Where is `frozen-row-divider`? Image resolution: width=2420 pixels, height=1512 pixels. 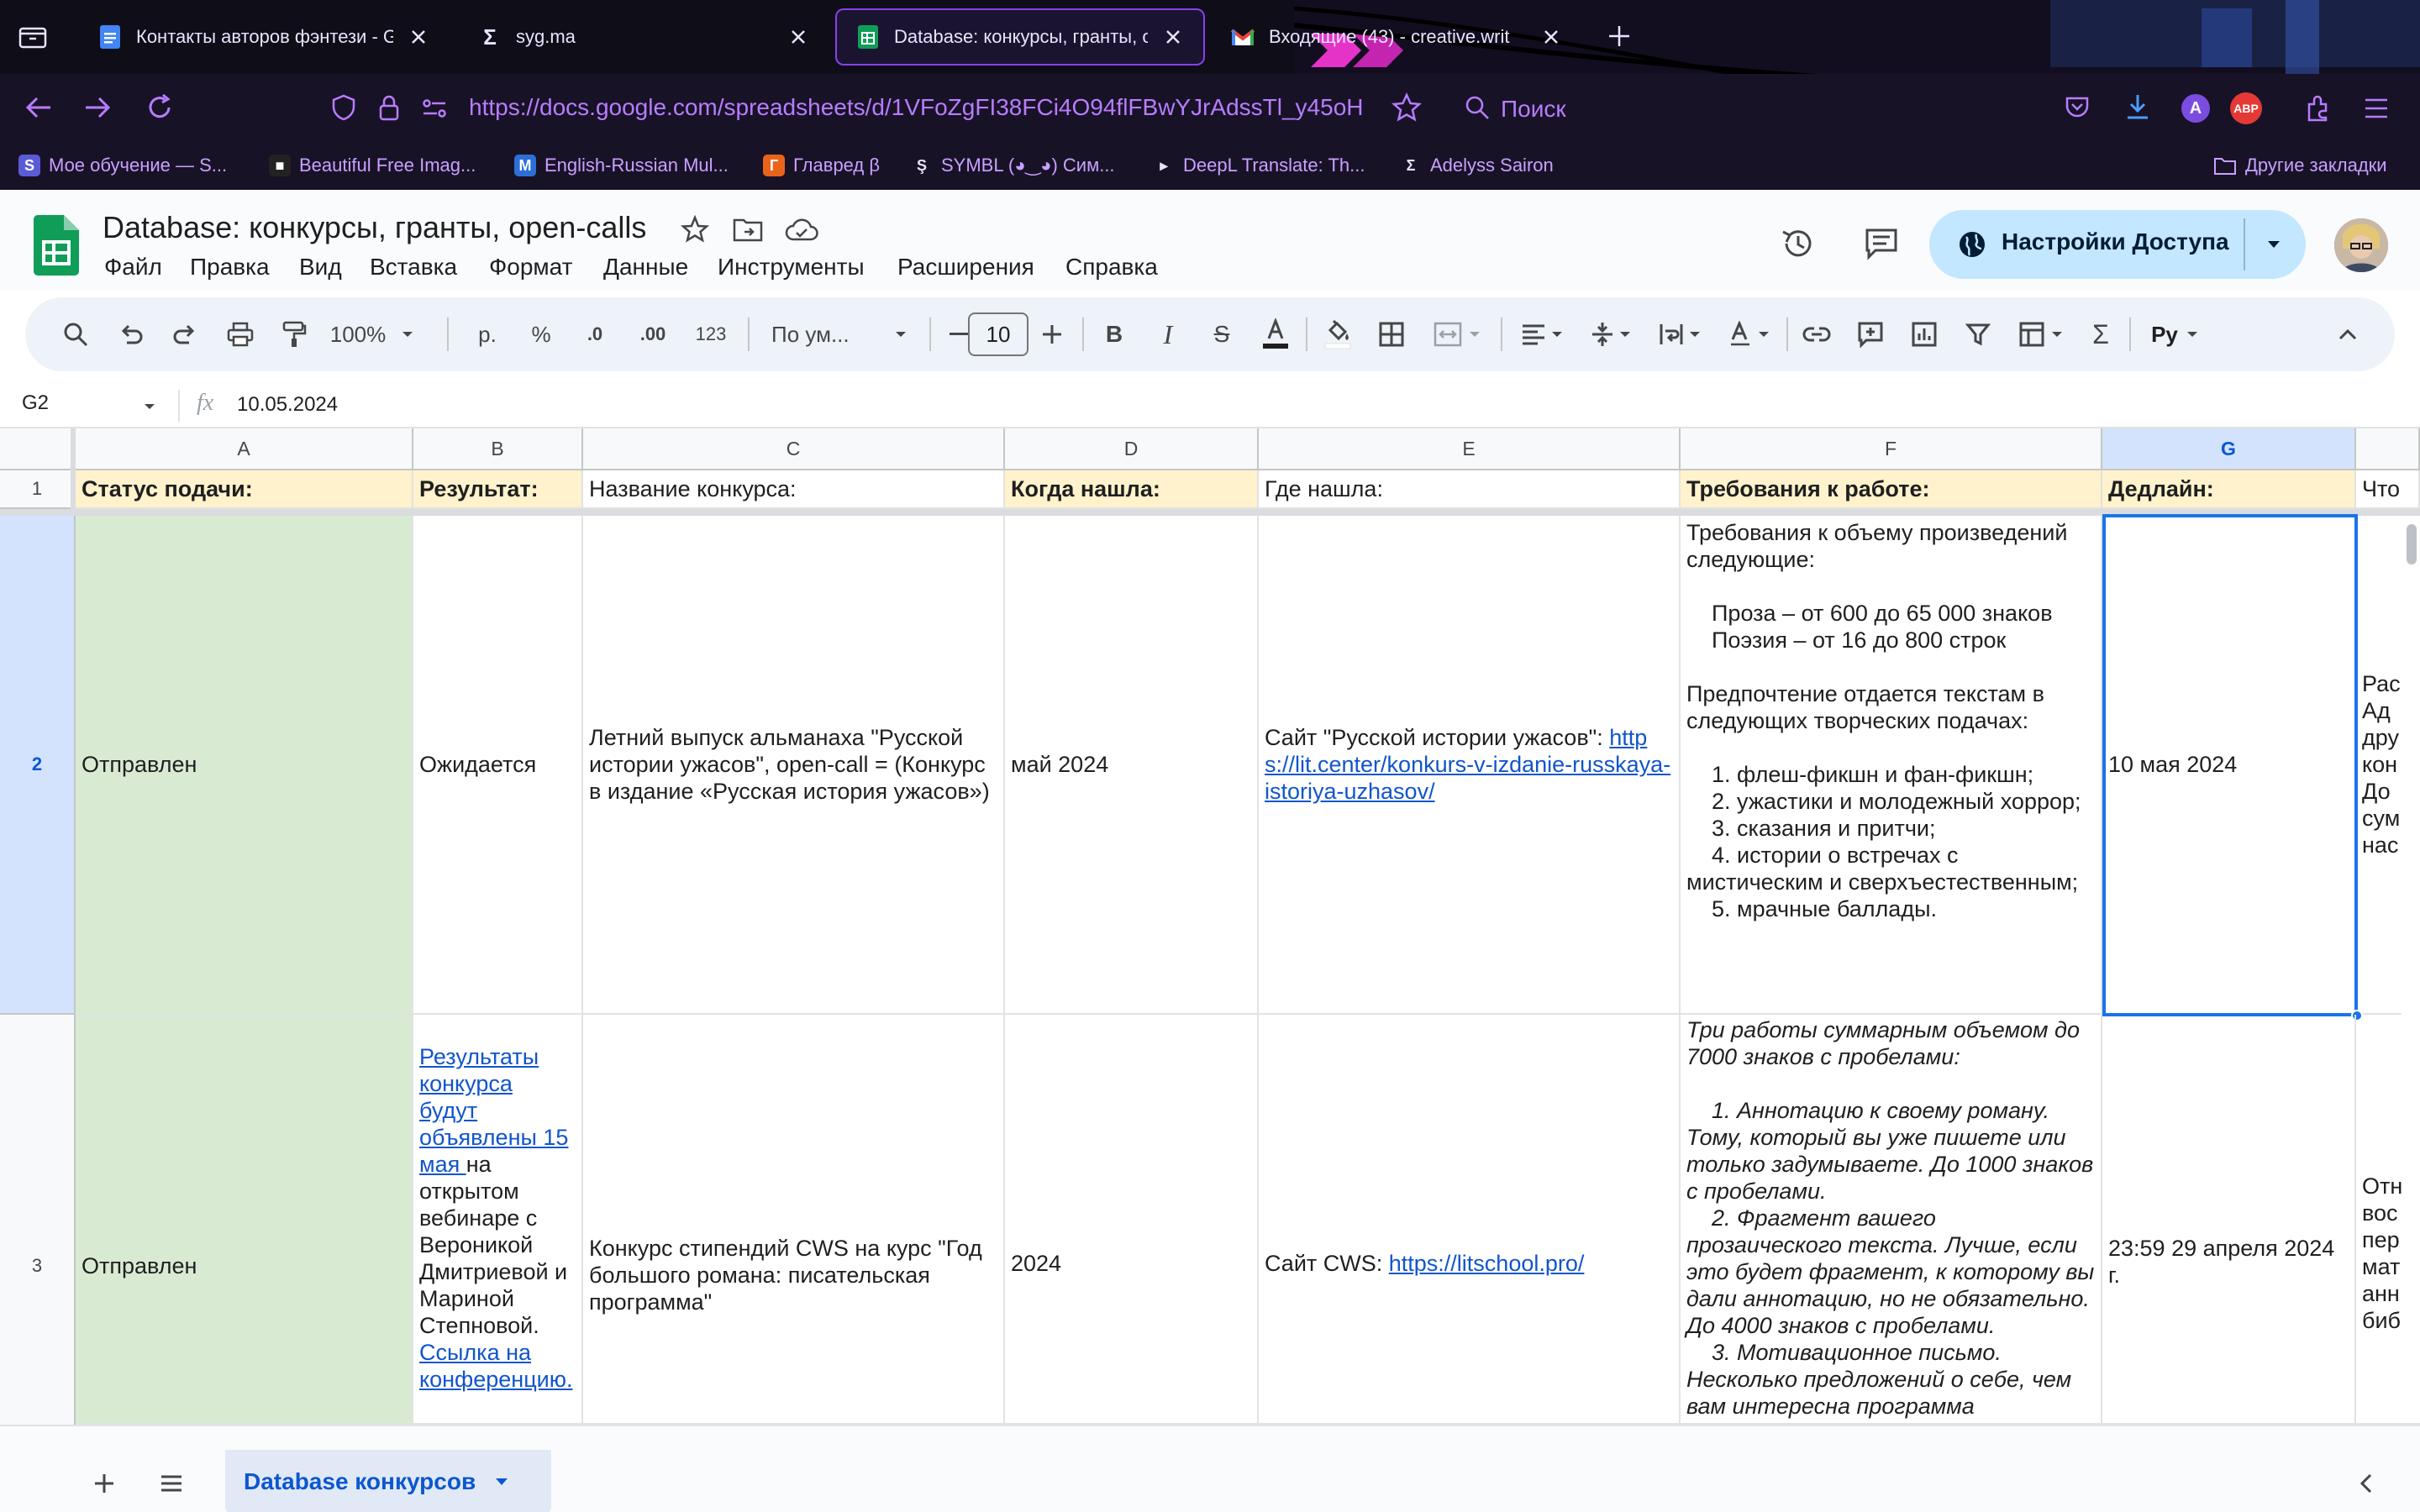 frozen-row-divider is located at coordinates (1210, 512).